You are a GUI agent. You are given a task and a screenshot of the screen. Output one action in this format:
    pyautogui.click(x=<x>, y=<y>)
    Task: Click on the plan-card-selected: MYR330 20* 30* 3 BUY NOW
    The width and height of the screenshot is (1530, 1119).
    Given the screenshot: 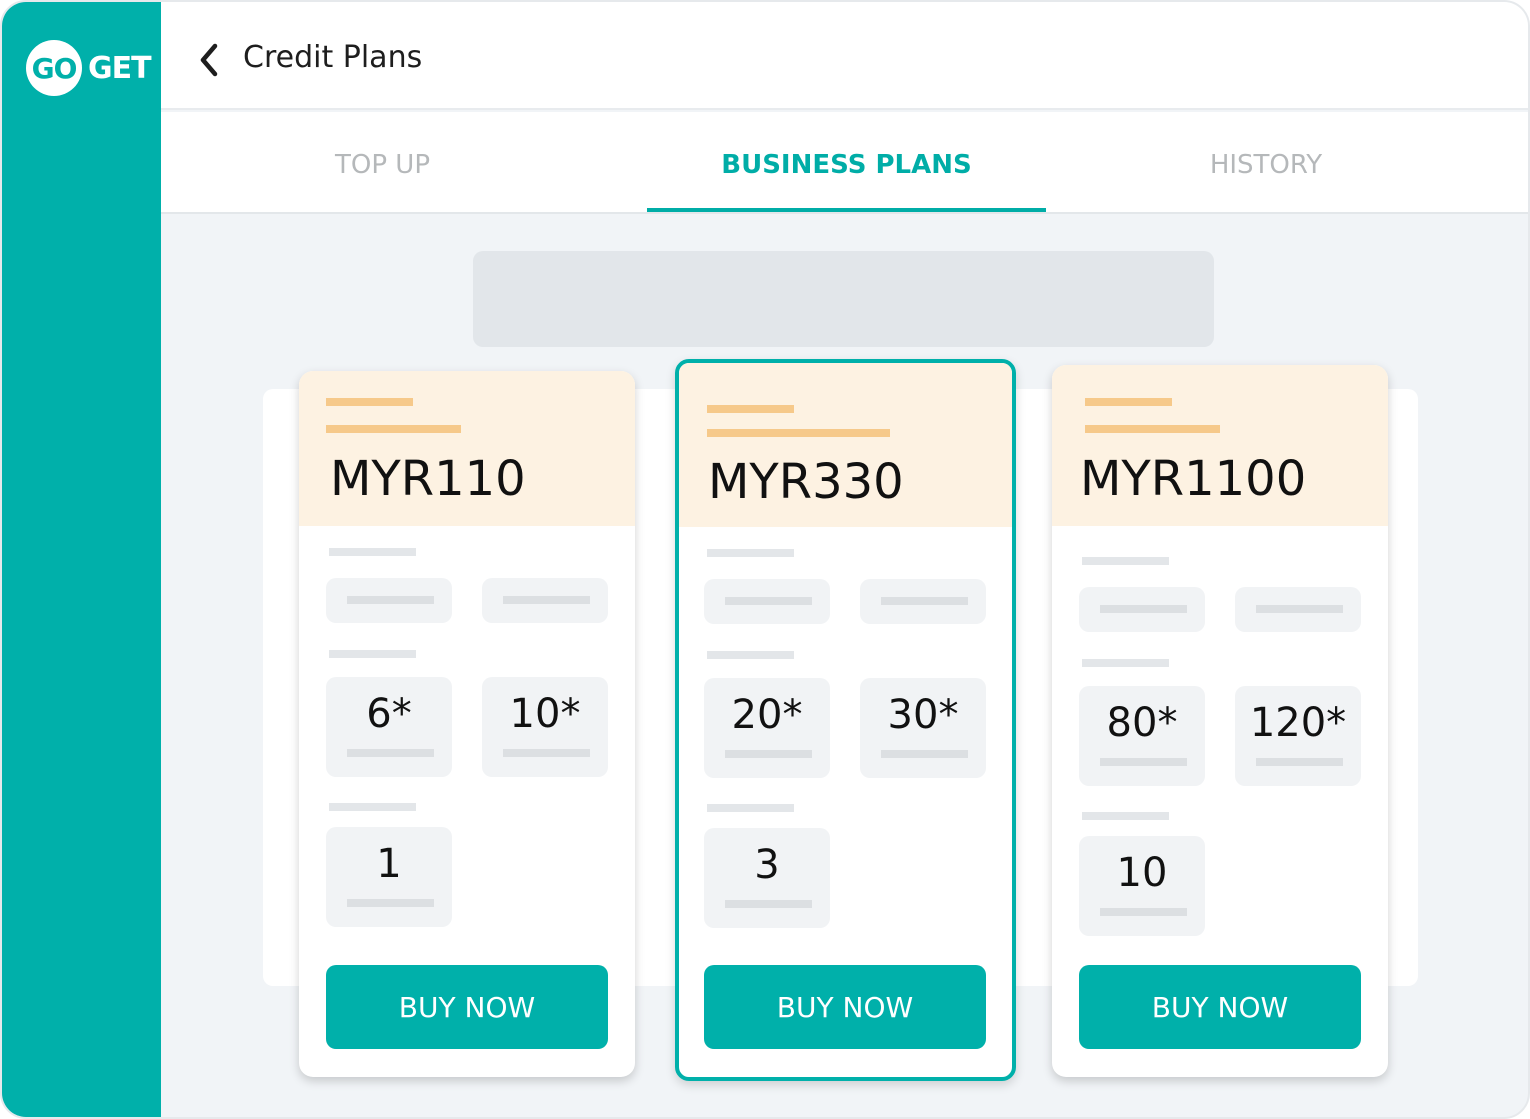 What is the action you would take?
    pyautogui.click(x=845, y=720)
    